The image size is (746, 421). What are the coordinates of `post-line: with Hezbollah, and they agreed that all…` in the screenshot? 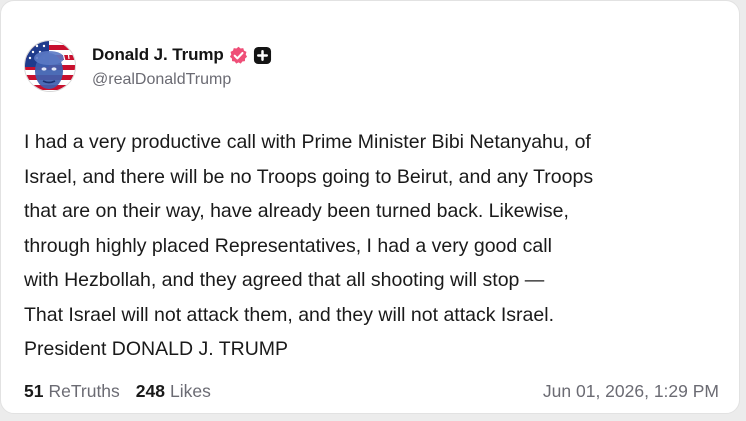 It's located at (284, 280).